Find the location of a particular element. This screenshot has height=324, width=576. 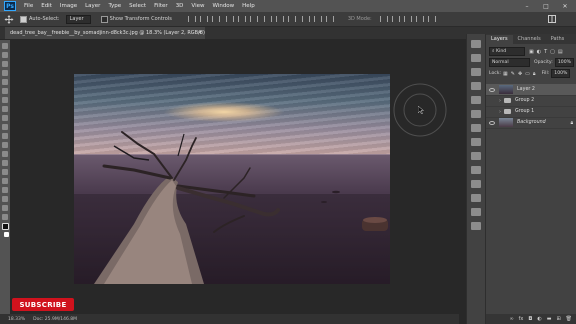

align-bottom-icon is located at coordinates (215, 19).